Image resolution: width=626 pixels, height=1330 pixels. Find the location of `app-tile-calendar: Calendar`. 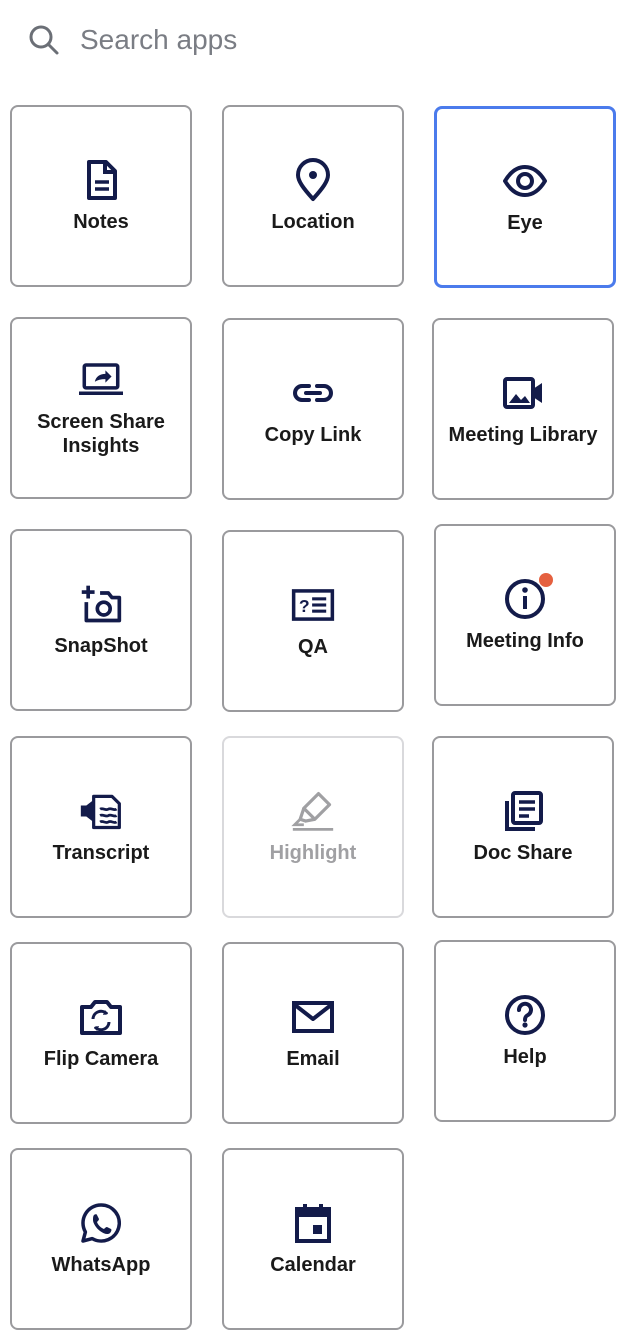

app-tile-calendar: Calendar is located at coordinates (313, 1239).